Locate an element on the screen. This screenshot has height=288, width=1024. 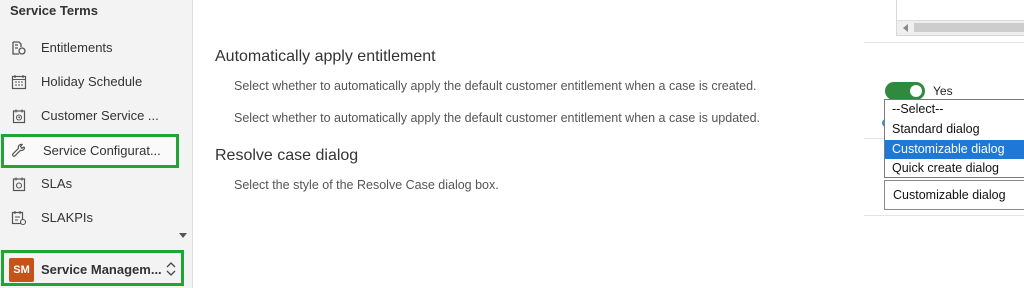
sidebar-item-holiday-schedule: Holiday Schedule is located at coordinates (96, 82).